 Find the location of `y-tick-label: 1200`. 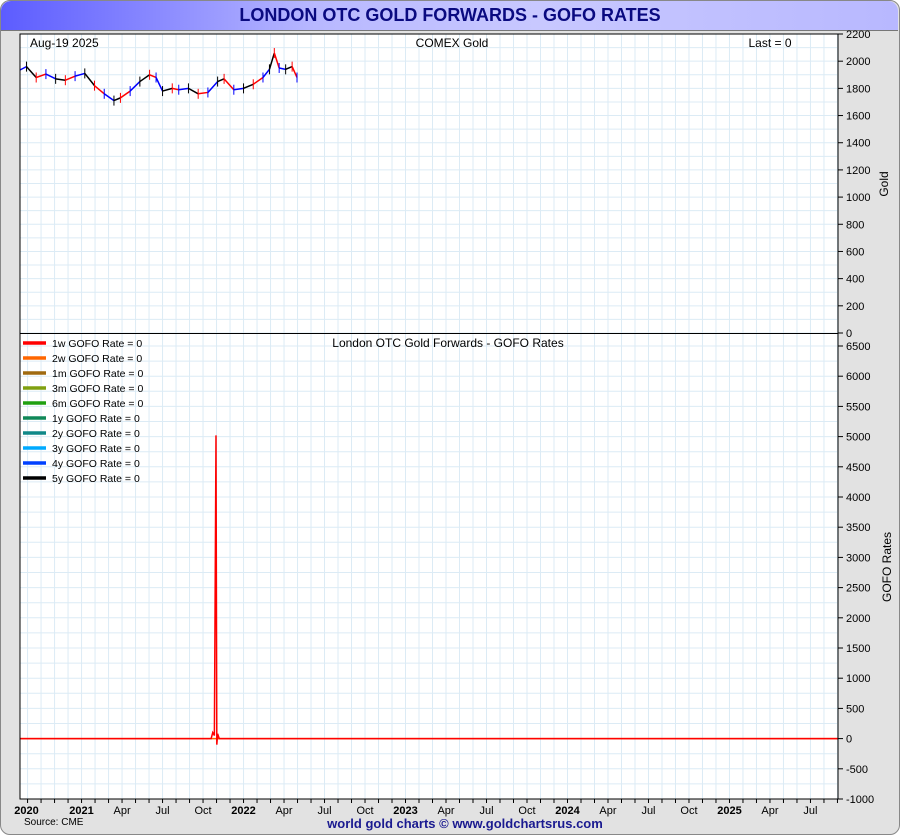

y-tick-label: 1200 is located at coordinates (858, 171).